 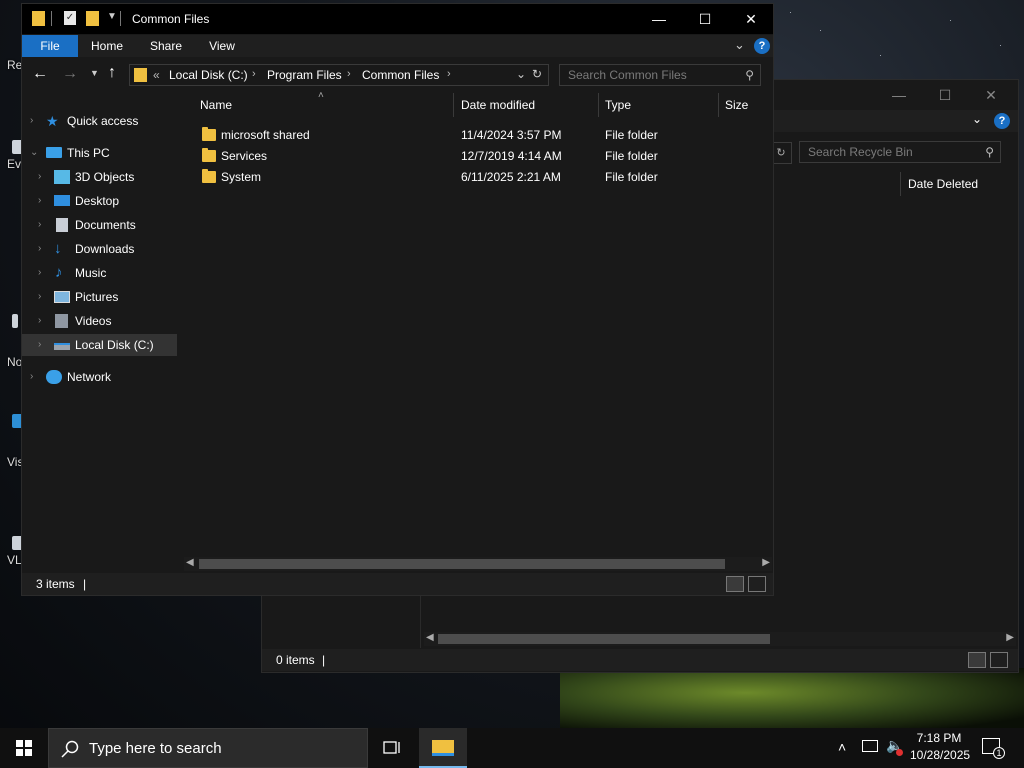 What do you see at coordinates (93, 321) in the screenshot?
I see `nav-label: Videos` at bounding box center [93, 321].